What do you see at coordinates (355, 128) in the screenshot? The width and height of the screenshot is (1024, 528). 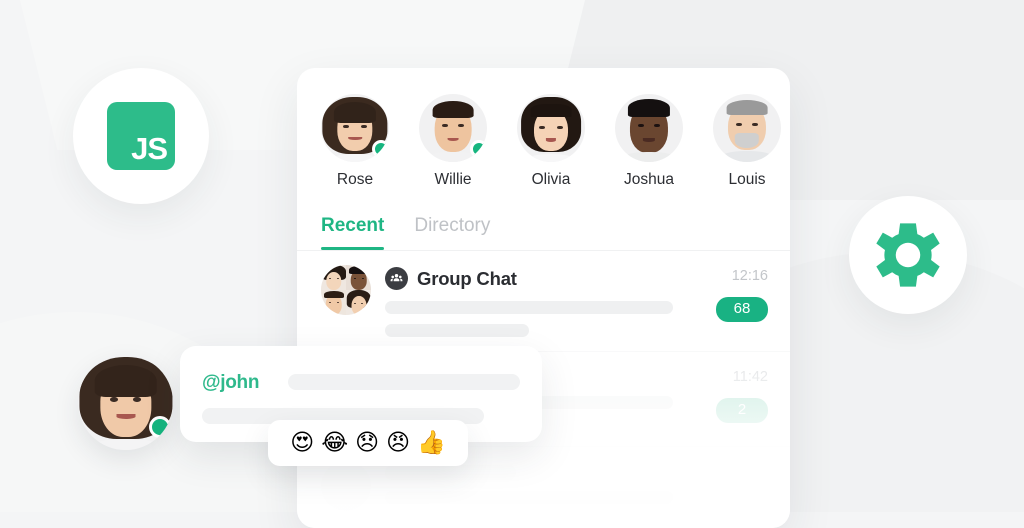 I see `avatar-rose` at bounding box center [355, 128].